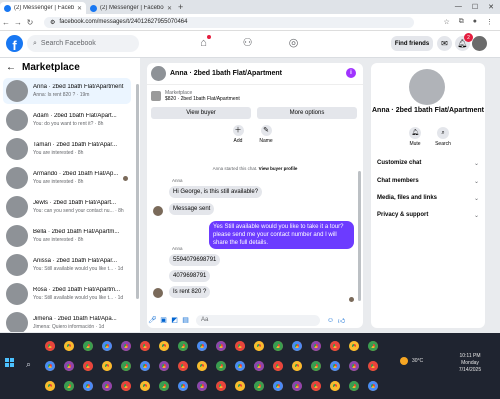  I want to click on privacy-support-section: Privacy & support ⌄, so click(428, 215).